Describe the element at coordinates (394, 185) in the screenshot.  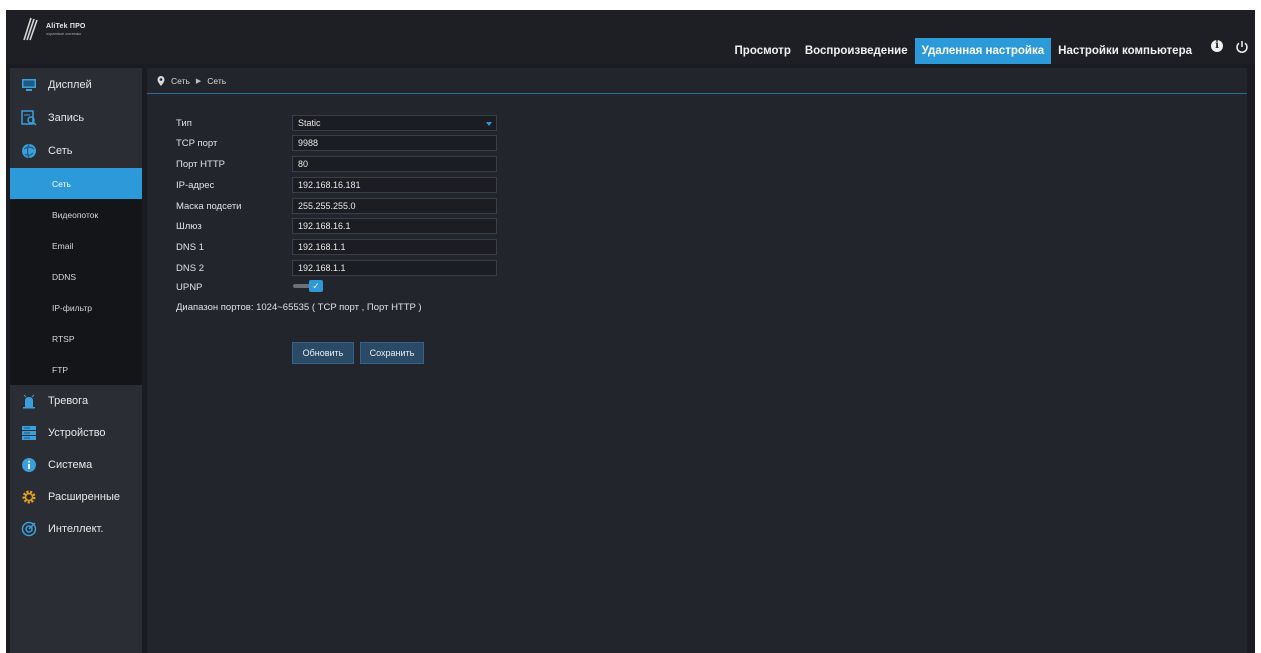
I see `ip-input: 192.168.16.181` at that location.